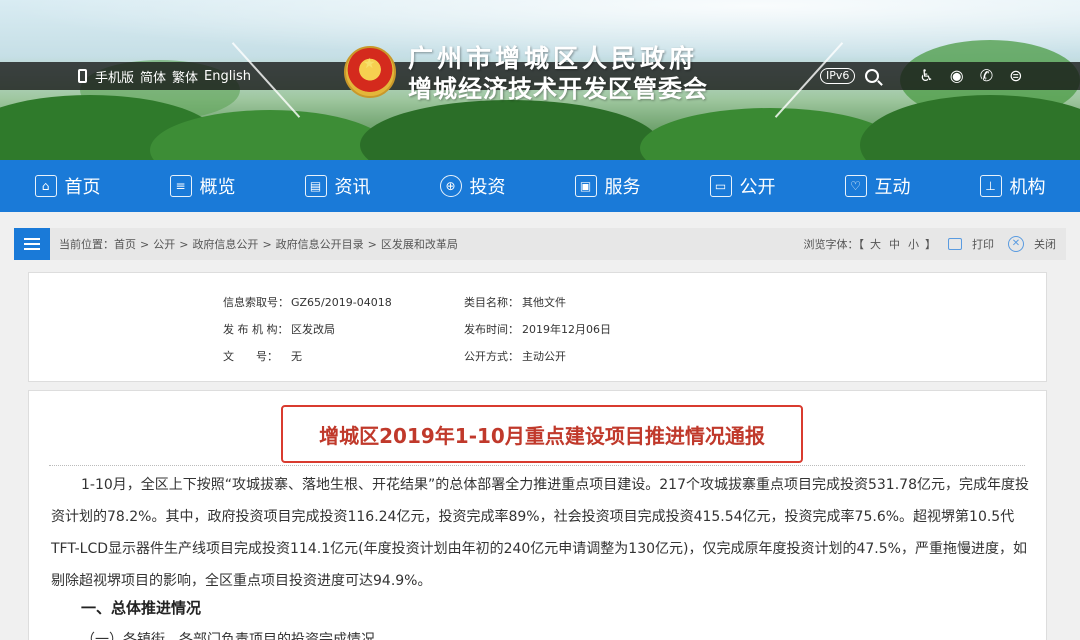 This screenshot has height=640, width=1080. I want to click on search-icon, so click(872, 76).